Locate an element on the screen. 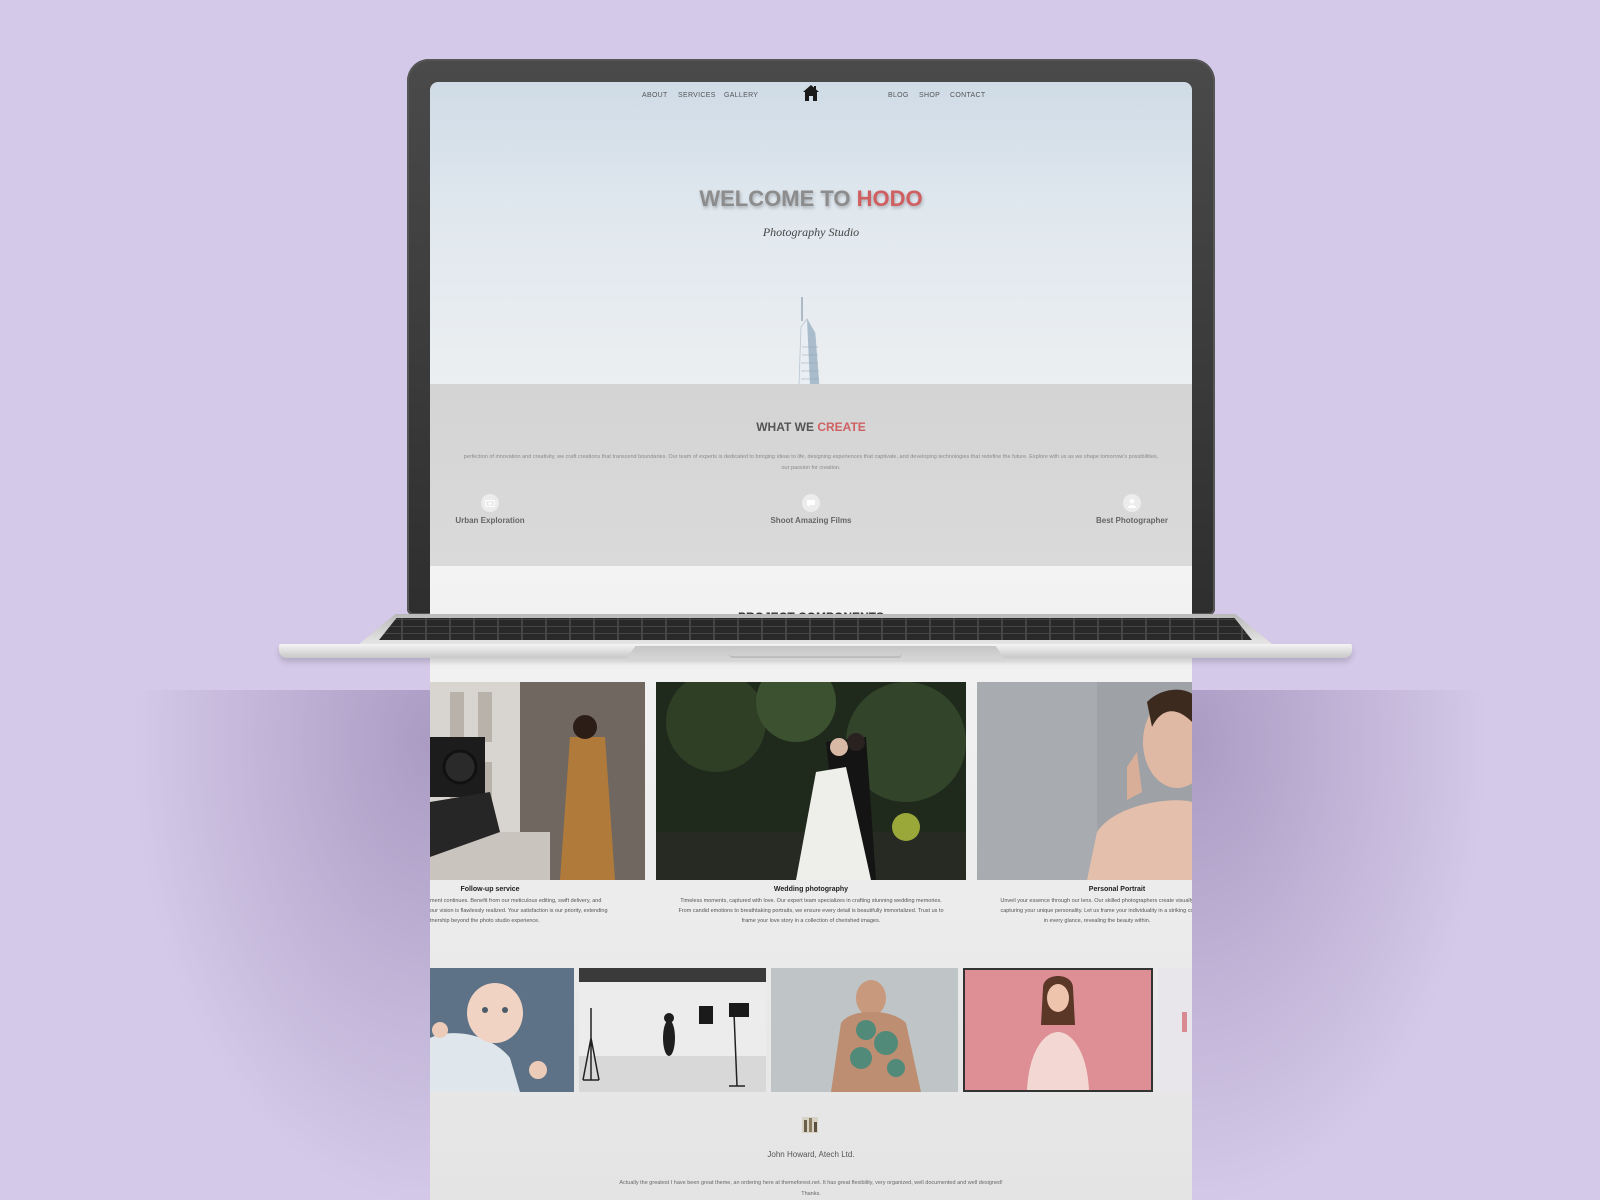  hero-title: WELCOME TO HODO is located at coordinates (811, 199).